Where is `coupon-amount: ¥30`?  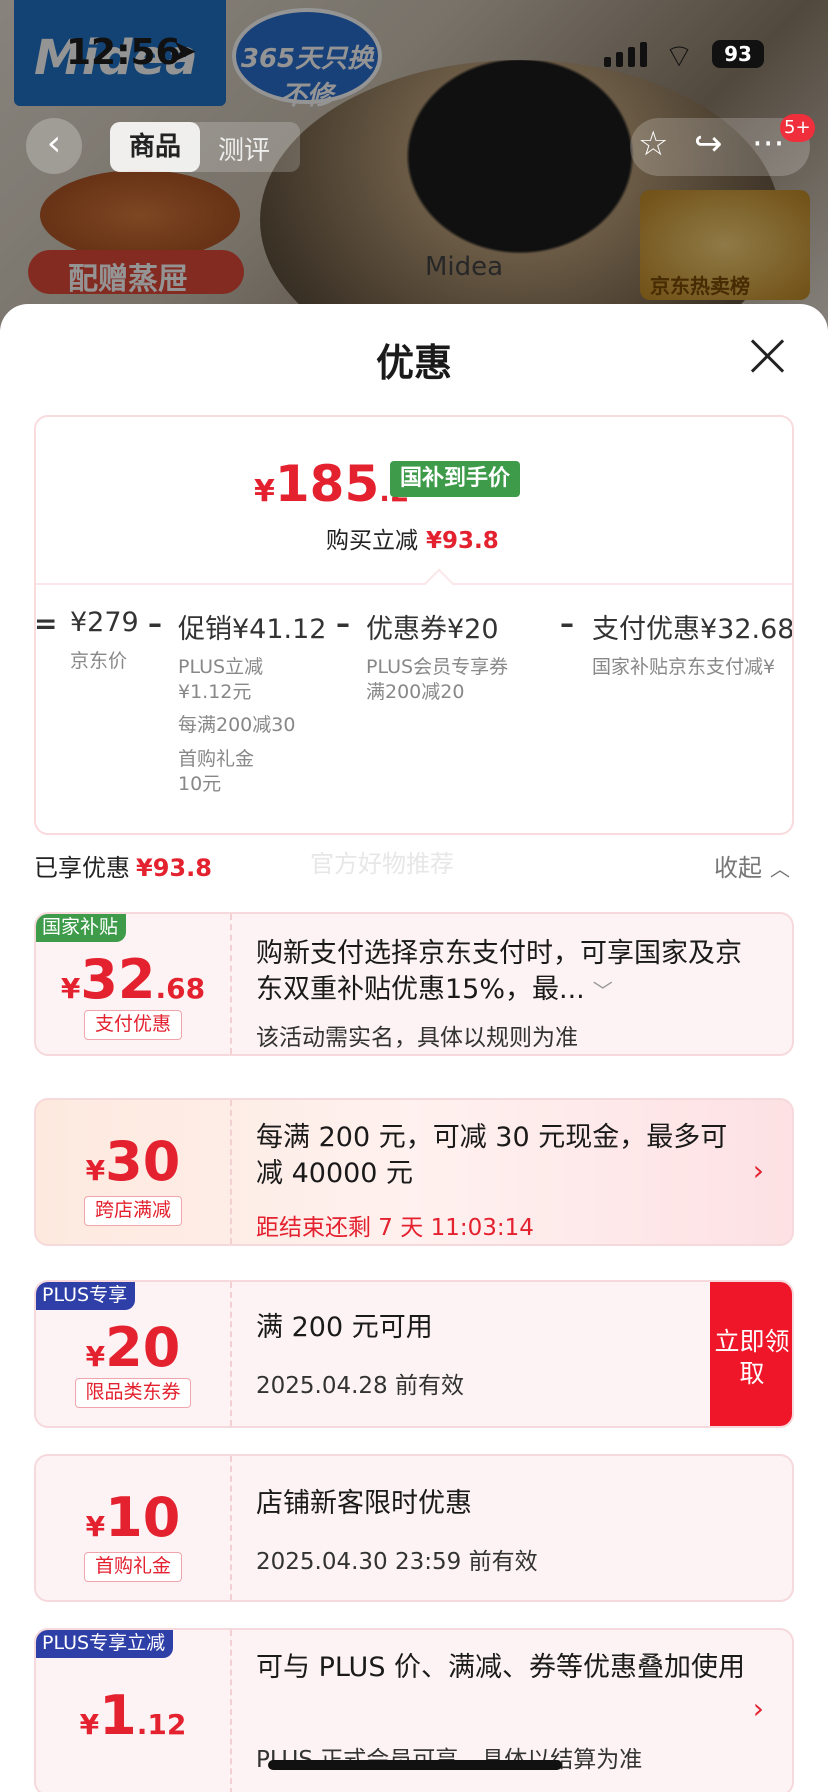 coupon-amount: ¥30 is located at coordinates (133, 1161).